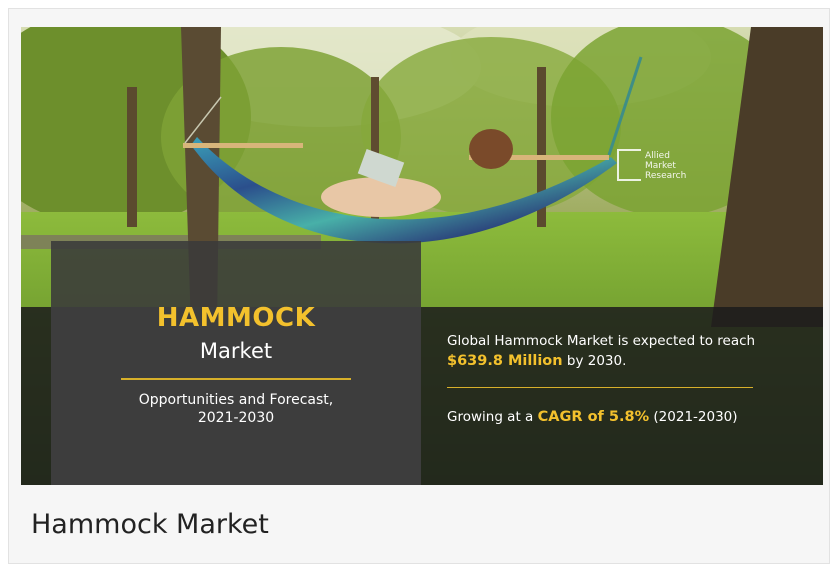 The height and width of the screenshot is (569, 836). Describe the element at coordinates (236, 418) in the screenshot. I see `description-line-2: 2021-2030` at that location.